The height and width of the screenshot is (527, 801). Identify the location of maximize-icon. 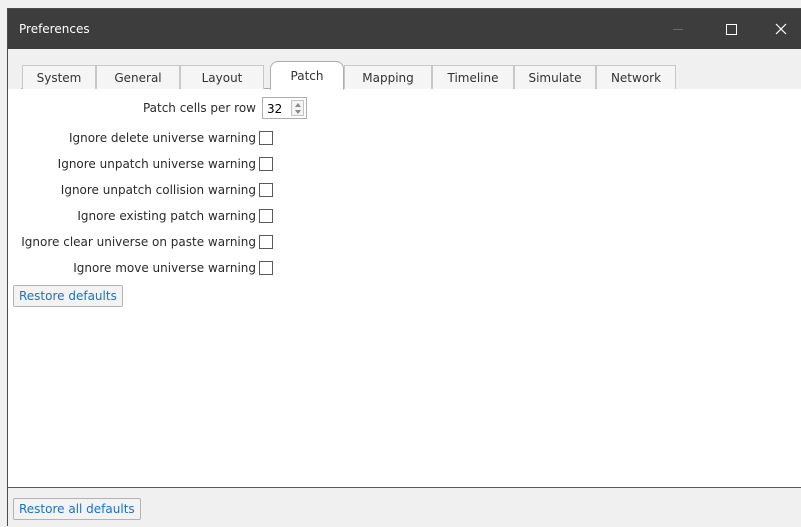
(731, 29).